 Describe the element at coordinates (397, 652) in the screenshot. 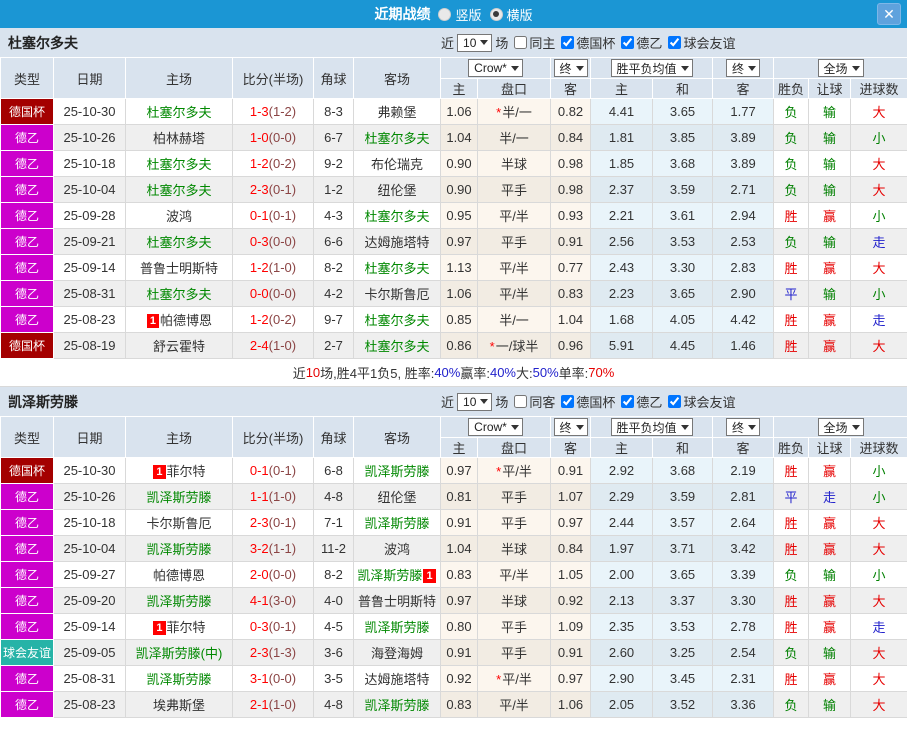

I see `away-team: 海登海姆` at that location.